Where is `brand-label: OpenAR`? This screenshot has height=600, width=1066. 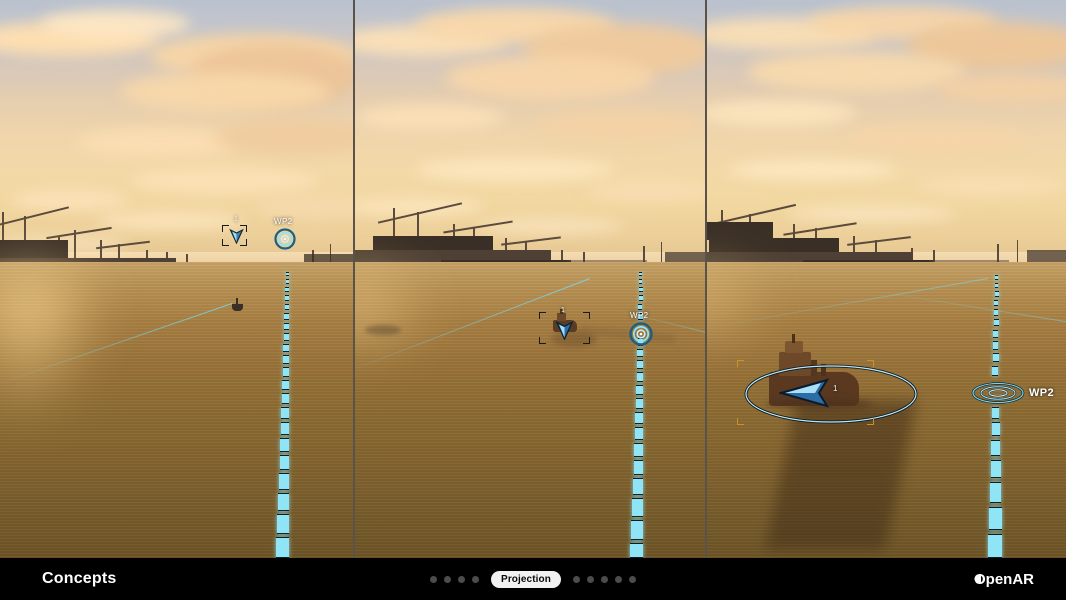
brand-label: OpenAR is located at coordinates (1004, 579).